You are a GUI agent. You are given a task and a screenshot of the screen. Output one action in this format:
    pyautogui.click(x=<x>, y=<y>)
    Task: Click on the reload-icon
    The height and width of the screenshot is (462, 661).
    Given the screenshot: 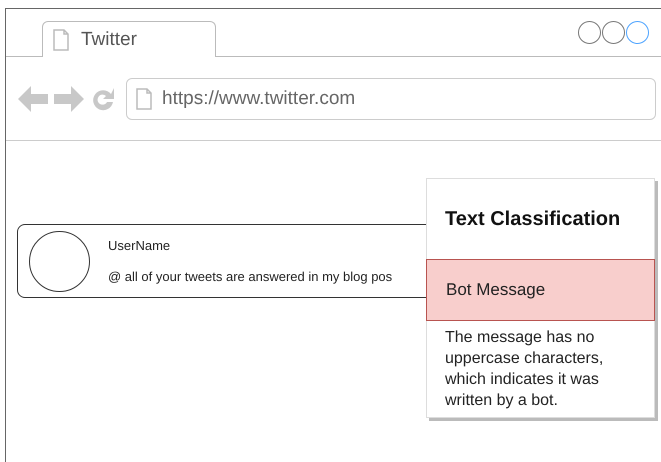 What is the action you would take?
    pyautogui.click(x=103, y=99)
    